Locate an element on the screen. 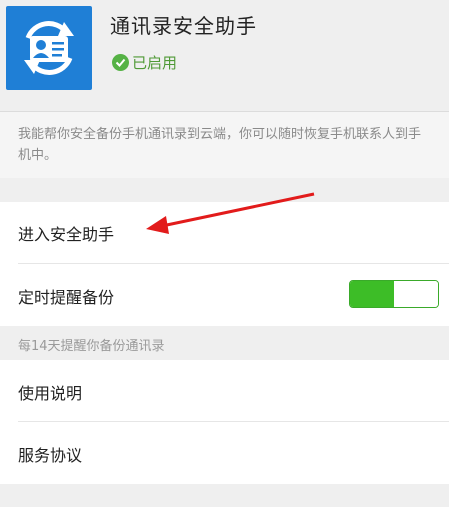 This screenshot has height=507, width=449. status-badge: 已启用 is located at coordinates (144, 62).